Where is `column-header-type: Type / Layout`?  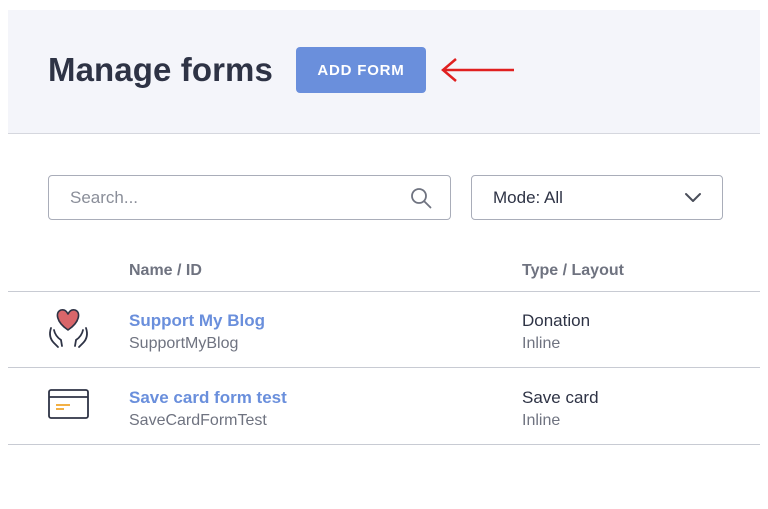 column-header-type: Type / Layout is located at coordinates (573, 270).